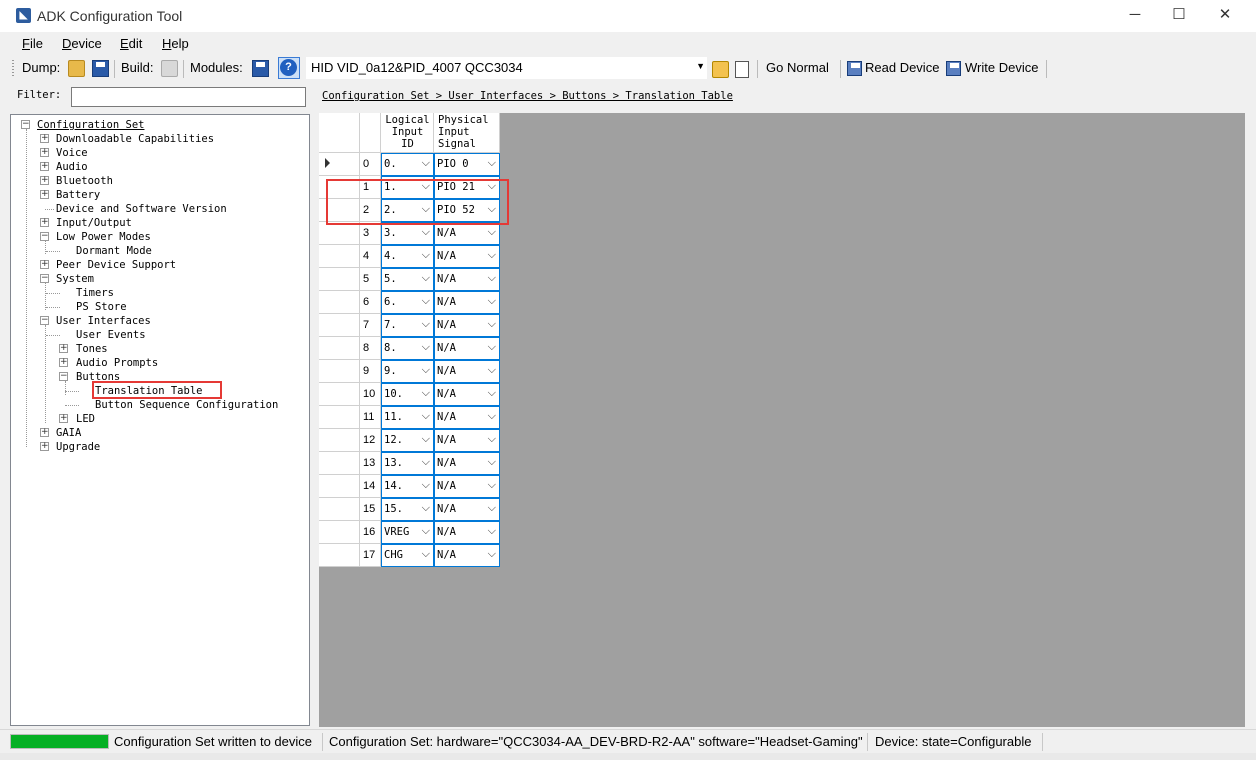 This screenshot has width=1256, height=760. I want to click on logical-input-id-value: 13., so click(393, 463).